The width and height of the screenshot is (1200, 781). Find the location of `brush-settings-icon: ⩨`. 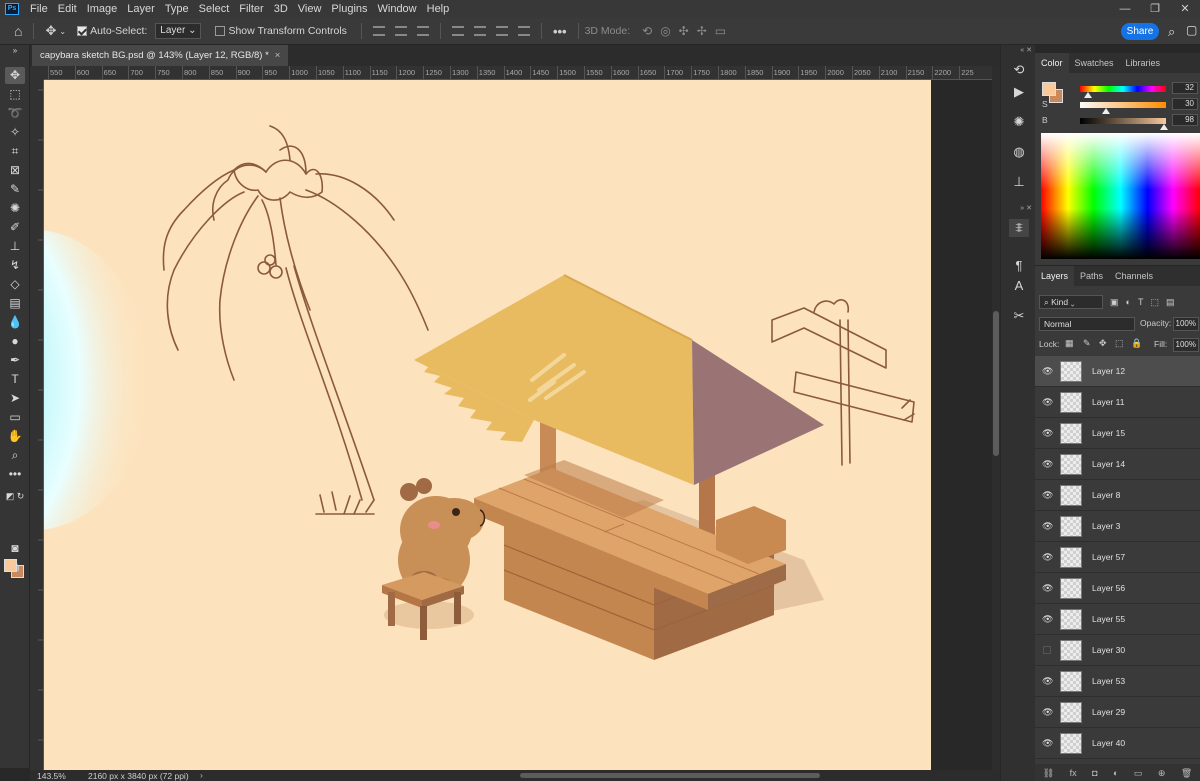

brush-settings-icon: ⩨ is located at coordinates (1019, 228).